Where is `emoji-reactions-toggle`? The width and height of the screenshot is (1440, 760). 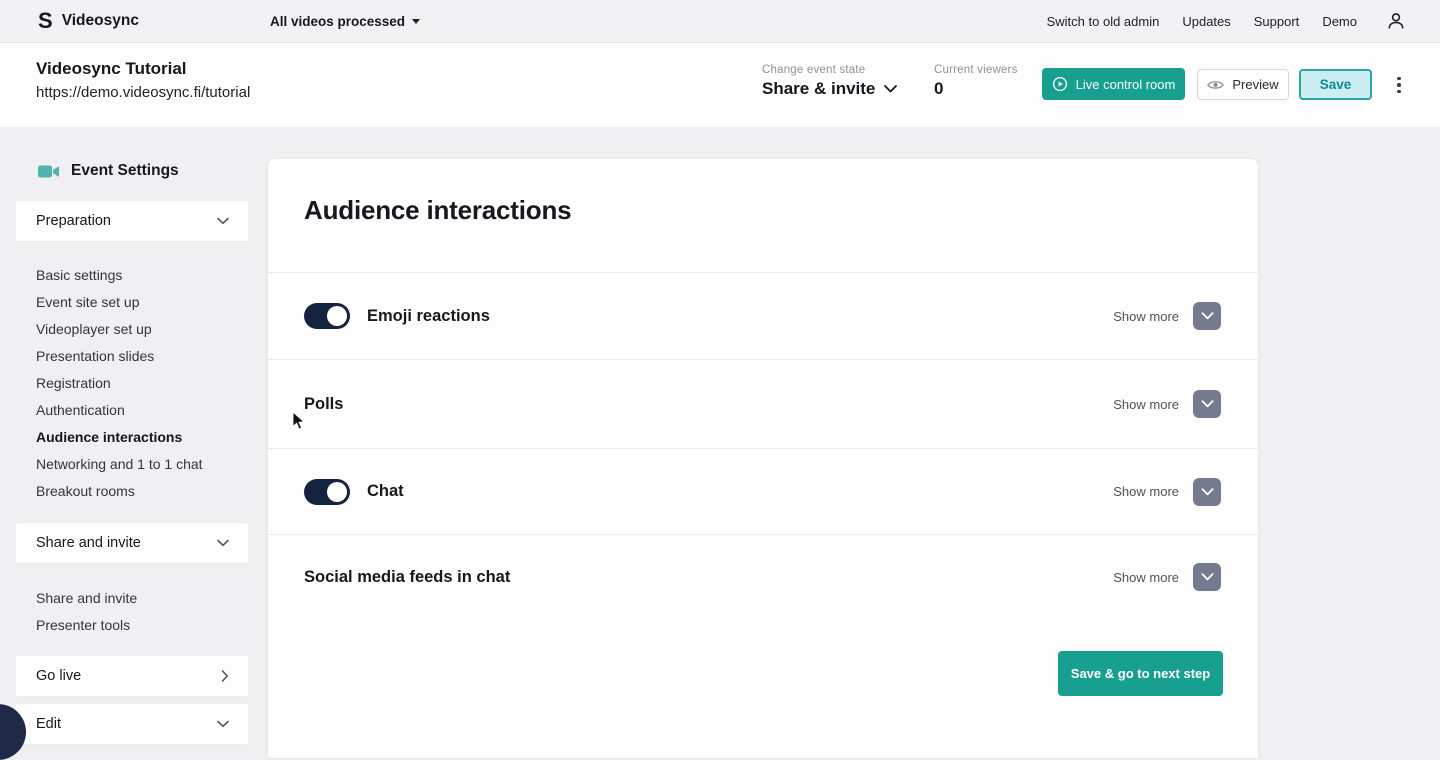 emoji-reactions-toggle is located at coordinates (327, 316).